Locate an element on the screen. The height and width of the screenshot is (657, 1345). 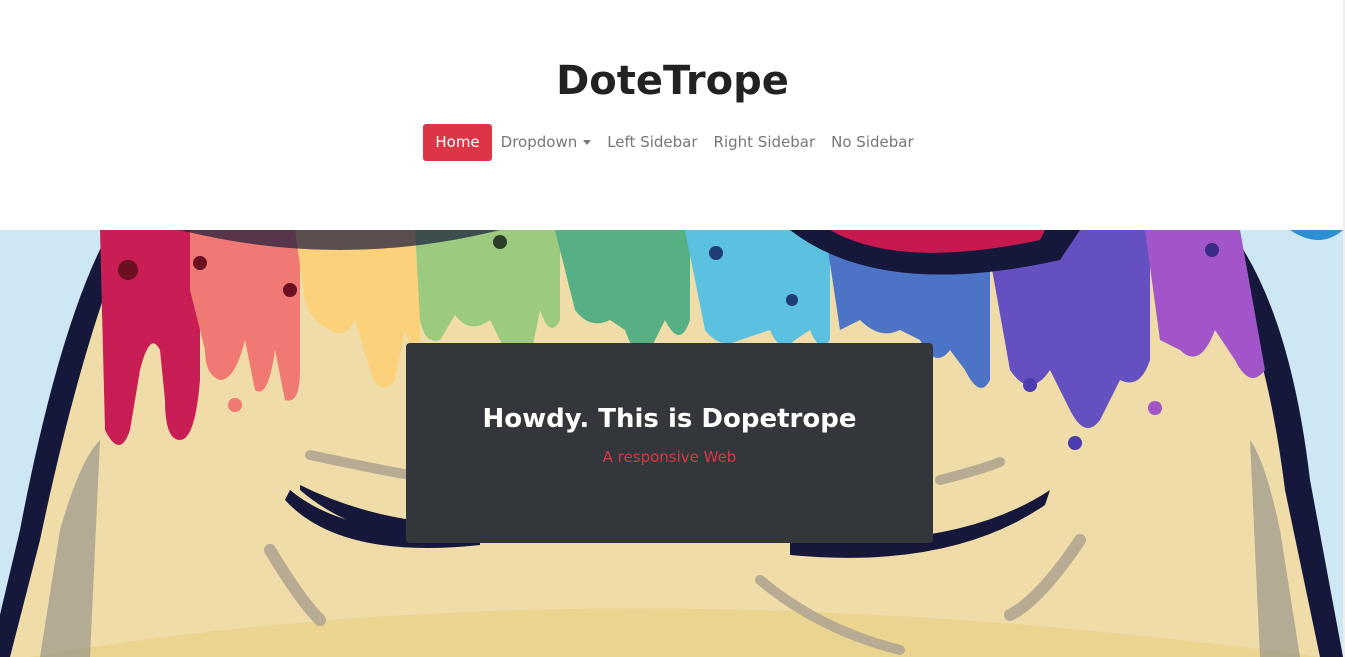
nav-item-dropdown: Dropdown is located at coordinates (546, 142).